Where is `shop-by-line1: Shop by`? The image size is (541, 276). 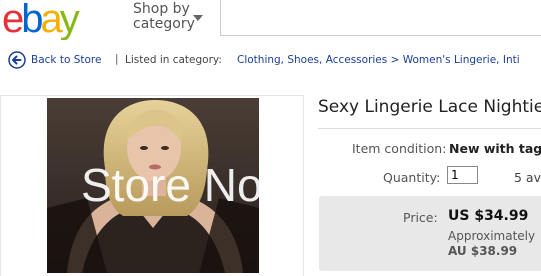 shop-by-line1: Shop by is located at coordinates (161, 9).